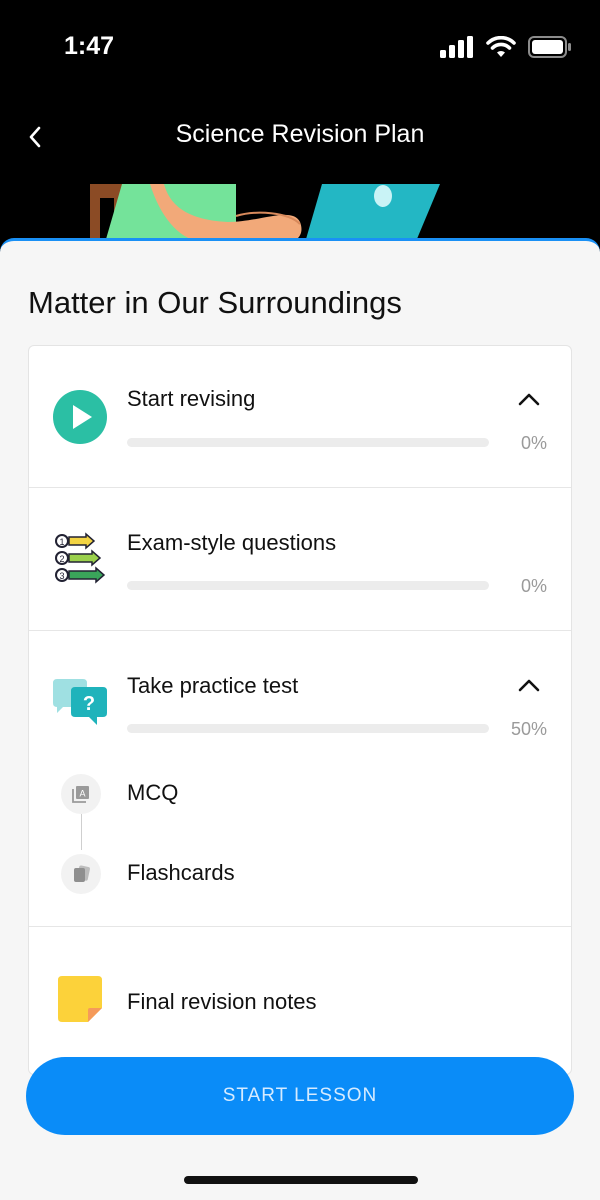 Image resolution: width=600 pixels, height=1200 pixels. I want to click on status-time: 1:47, so click(89, 46).